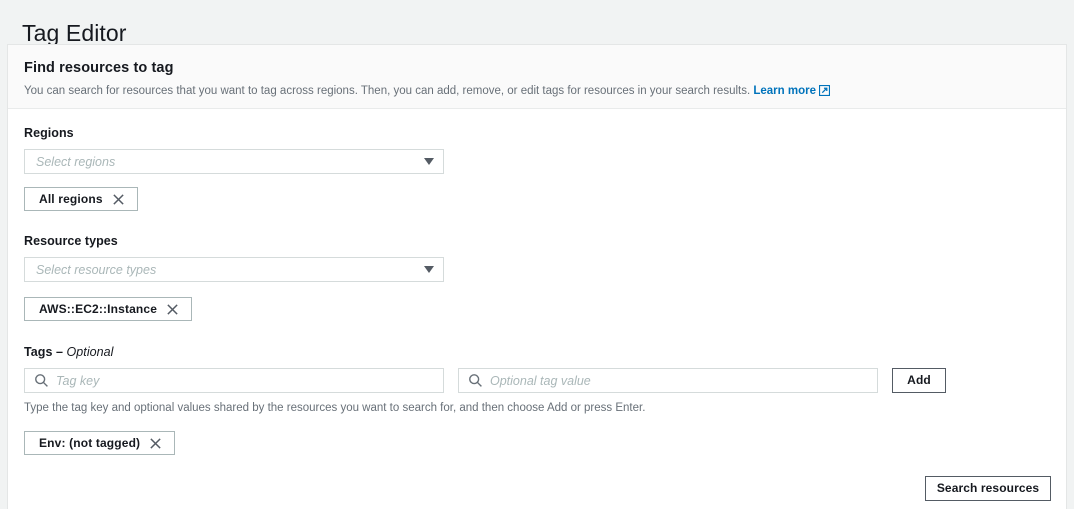 This screenshot has height=509, width=1074. What do you see at coordinates (234, 269) in the screenshot?
I see `resource-types-select: Select resource types` at bounding box center [234, 269].